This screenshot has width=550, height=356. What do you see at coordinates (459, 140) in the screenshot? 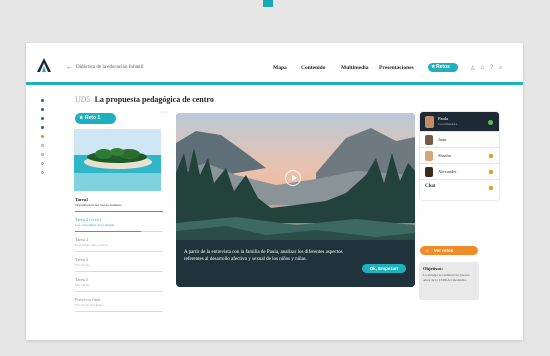
I see `participant-item: Juan` at bounding box center [459, 140].